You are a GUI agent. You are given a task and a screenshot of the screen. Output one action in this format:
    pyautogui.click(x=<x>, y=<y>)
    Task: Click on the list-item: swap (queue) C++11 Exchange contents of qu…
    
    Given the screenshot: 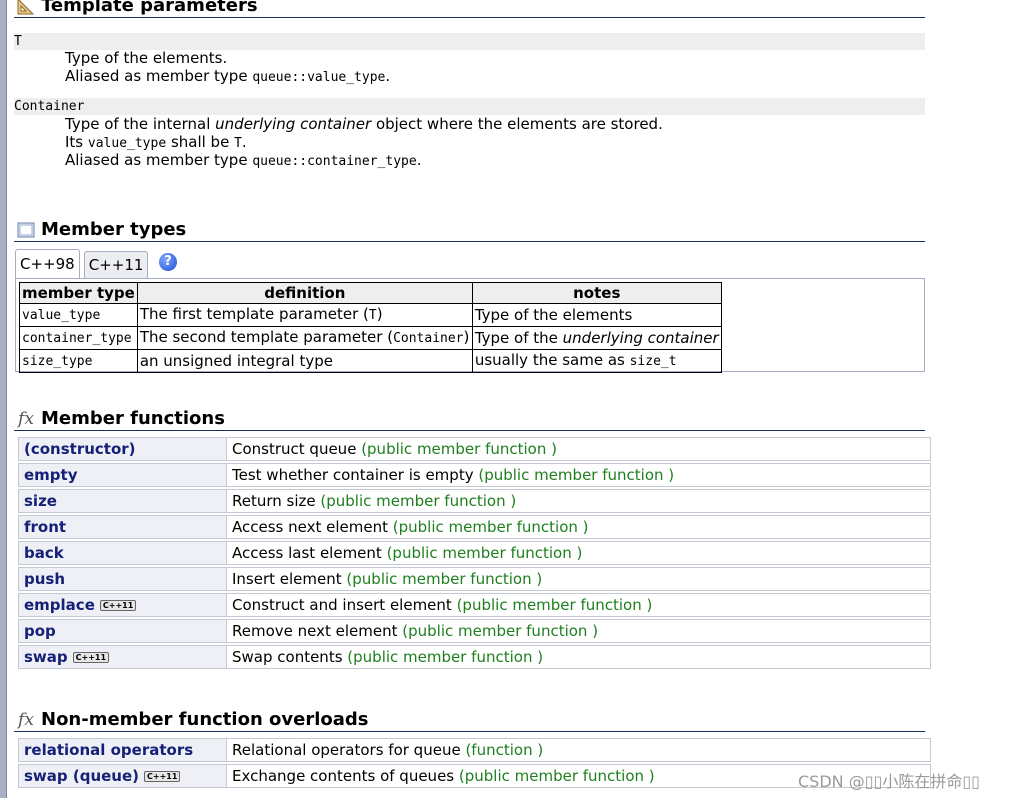 What is the action you would take?
    pyautogui.click(x=474, y=776)
    